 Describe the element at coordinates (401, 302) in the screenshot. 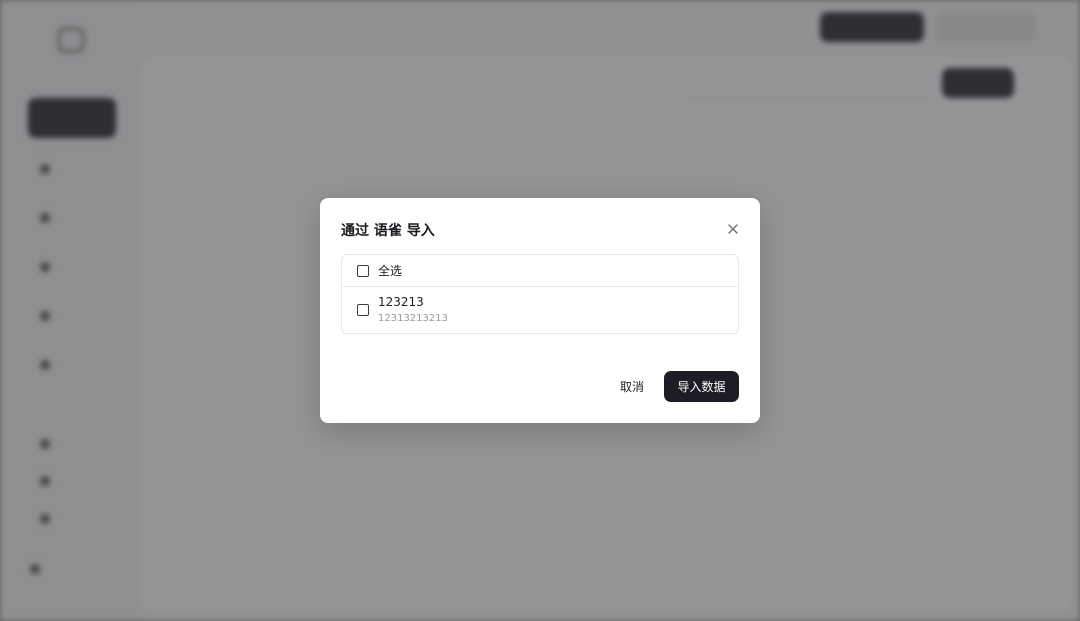

I see `item-title: 123213` at that location.